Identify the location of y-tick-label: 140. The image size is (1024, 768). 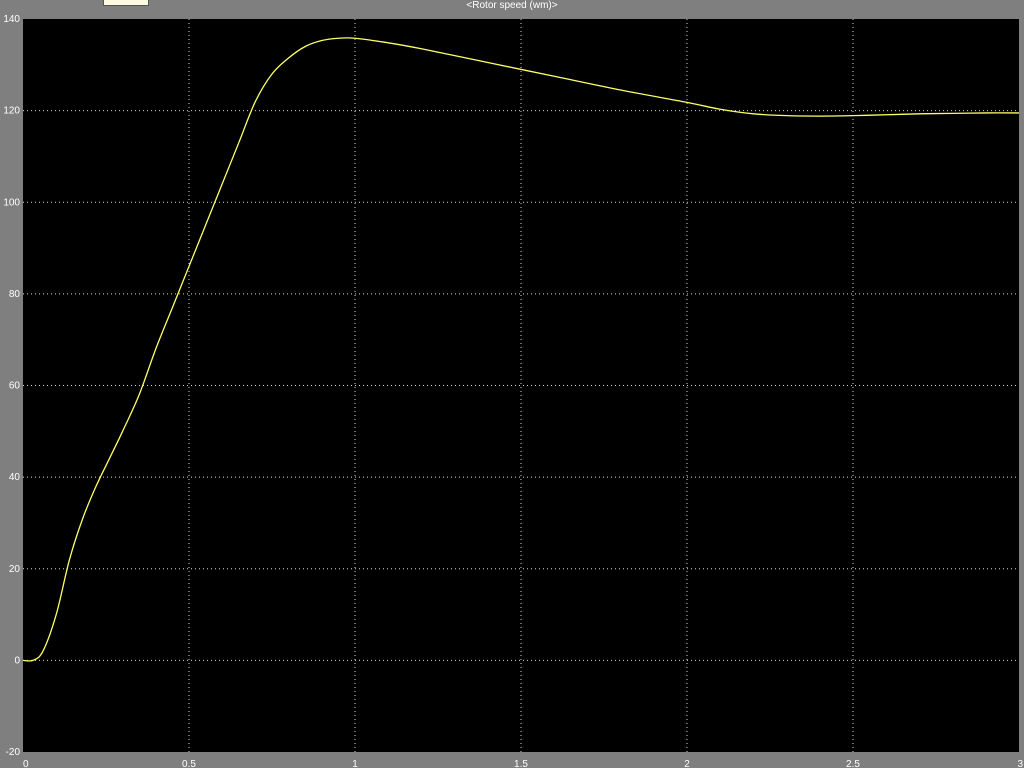
(11, 19).